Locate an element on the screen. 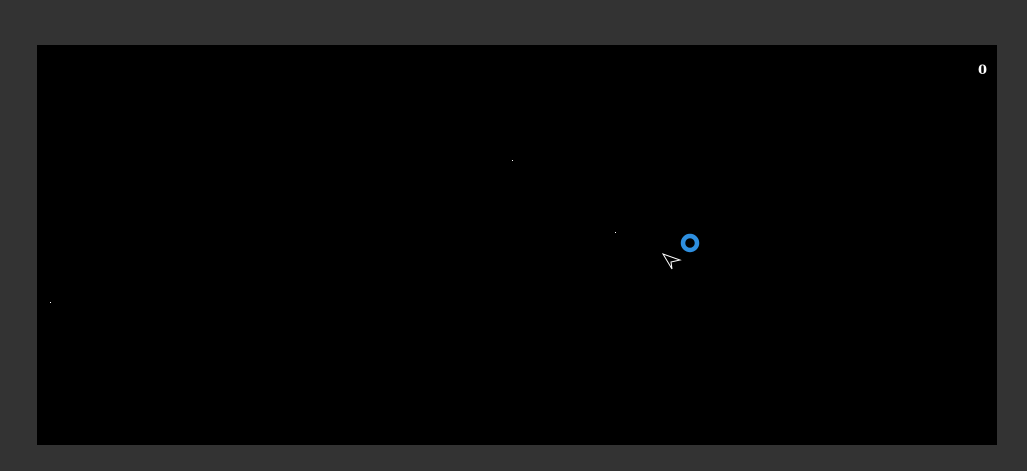 This screenshot has width=1027, height=471. arrow-ship-icon is located at coordinates (672, 261).